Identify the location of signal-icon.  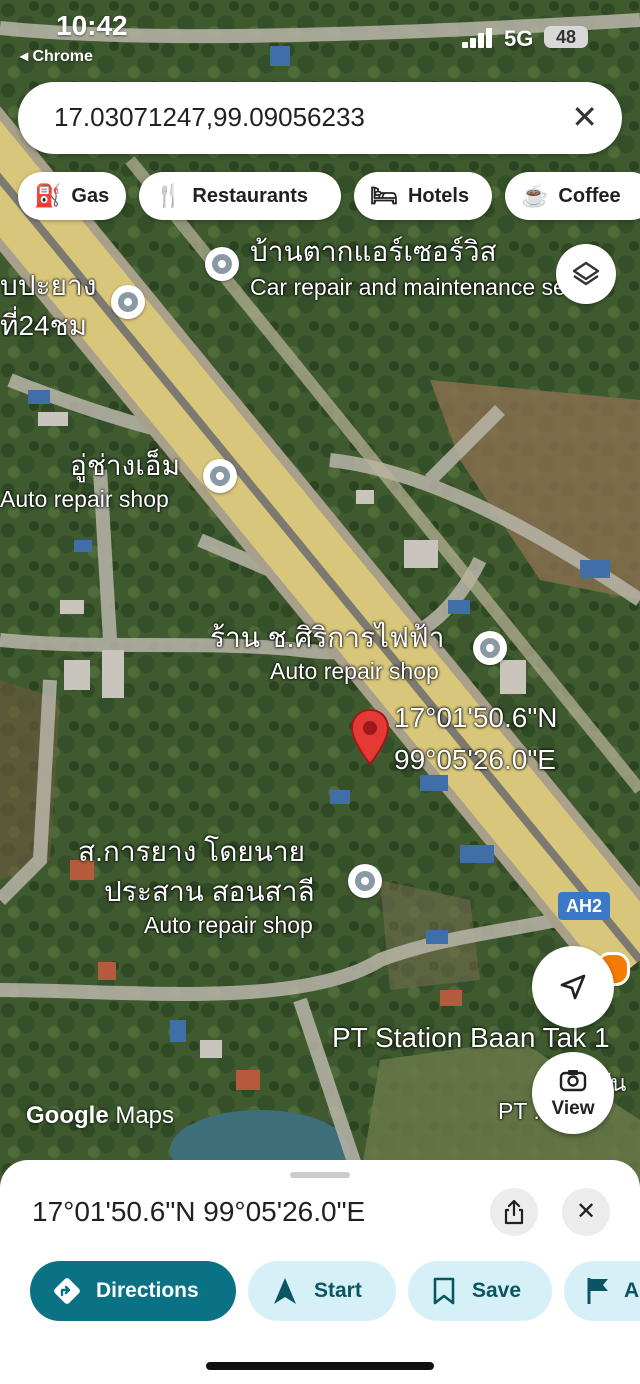
(478, 38).